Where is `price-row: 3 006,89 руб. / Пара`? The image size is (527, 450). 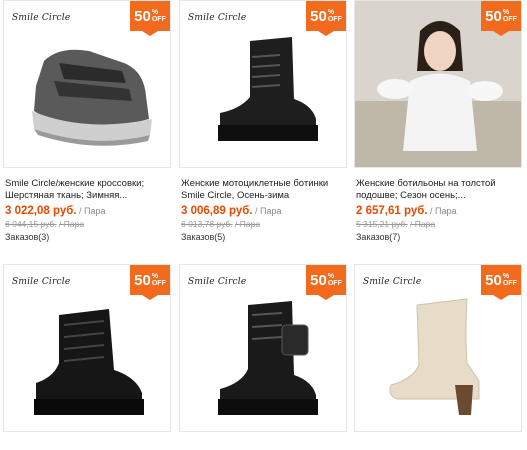 price-row: 3 006,89 руб. / Пара is located at coordinates (263, 211).